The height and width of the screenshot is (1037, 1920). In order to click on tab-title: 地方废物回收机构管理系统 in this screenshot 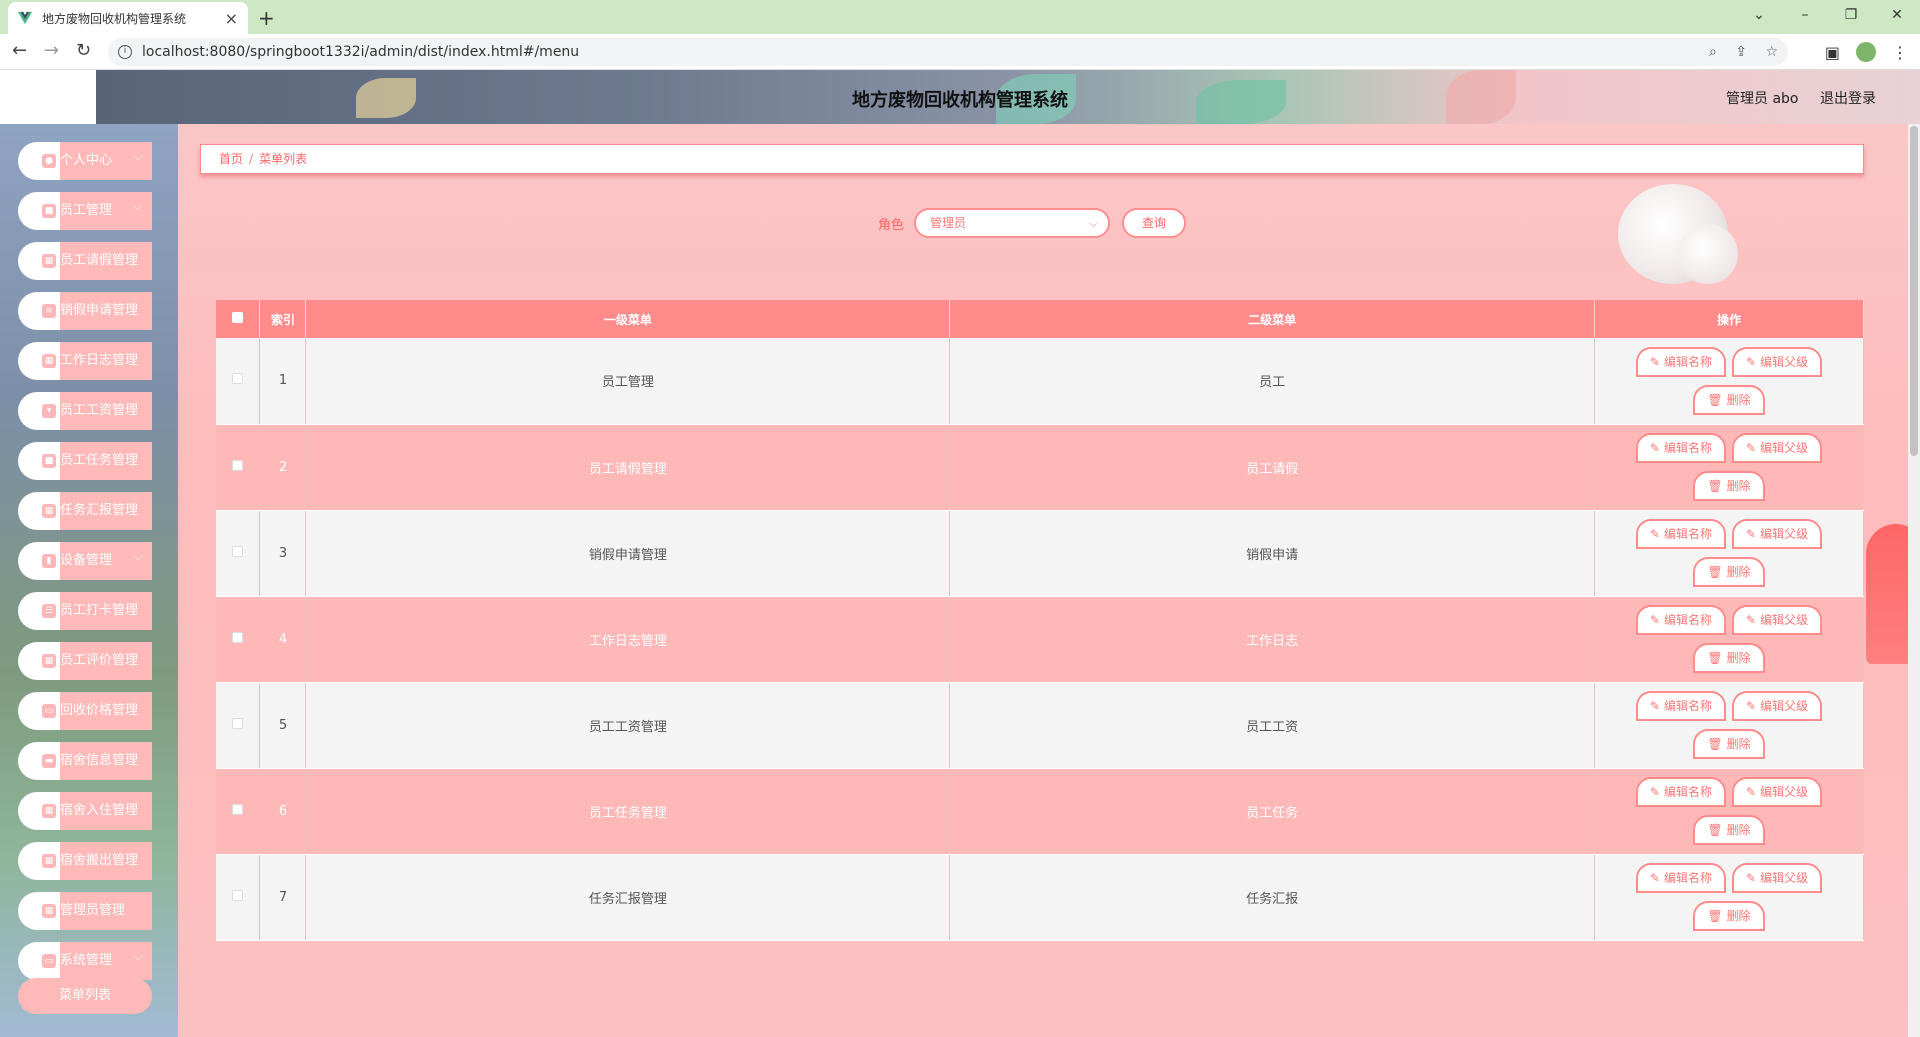, I will do `click(114, 18)`.